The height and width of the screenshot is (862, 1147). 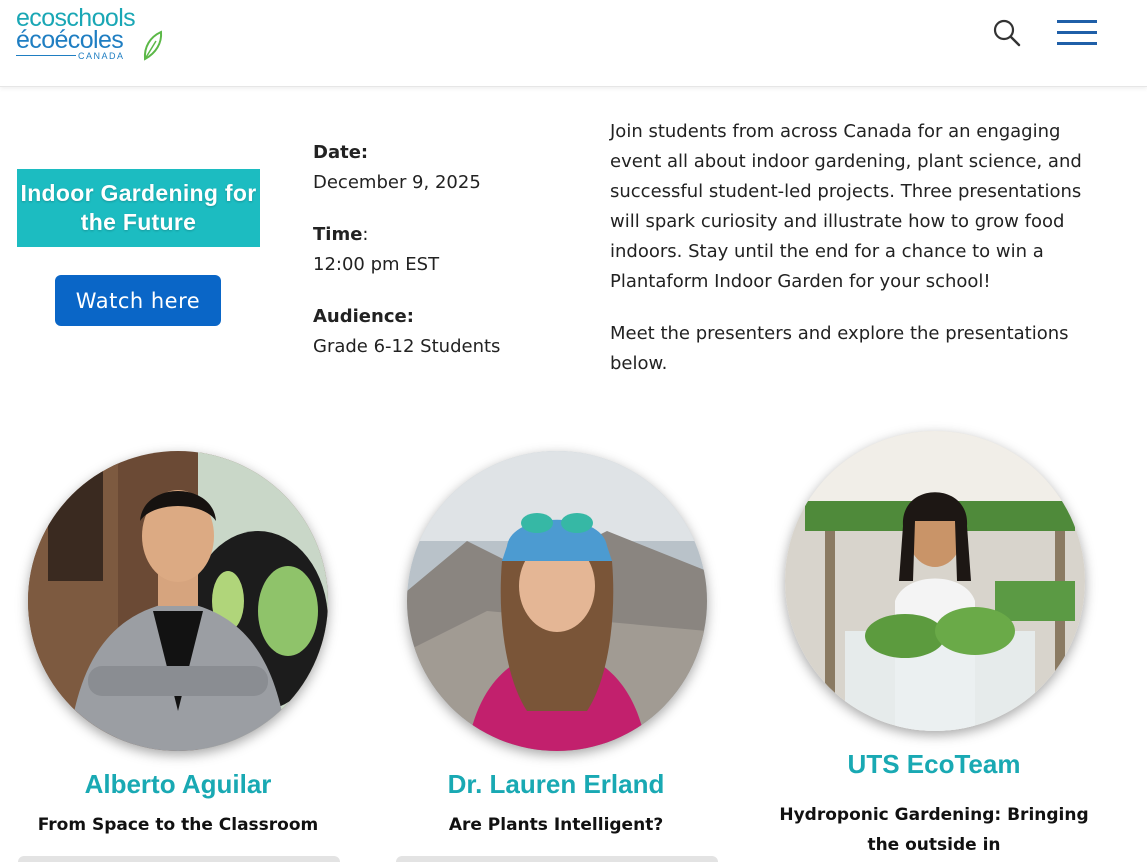 I want to click on date-value: December 9, 2025, so click(x=397, y=182).